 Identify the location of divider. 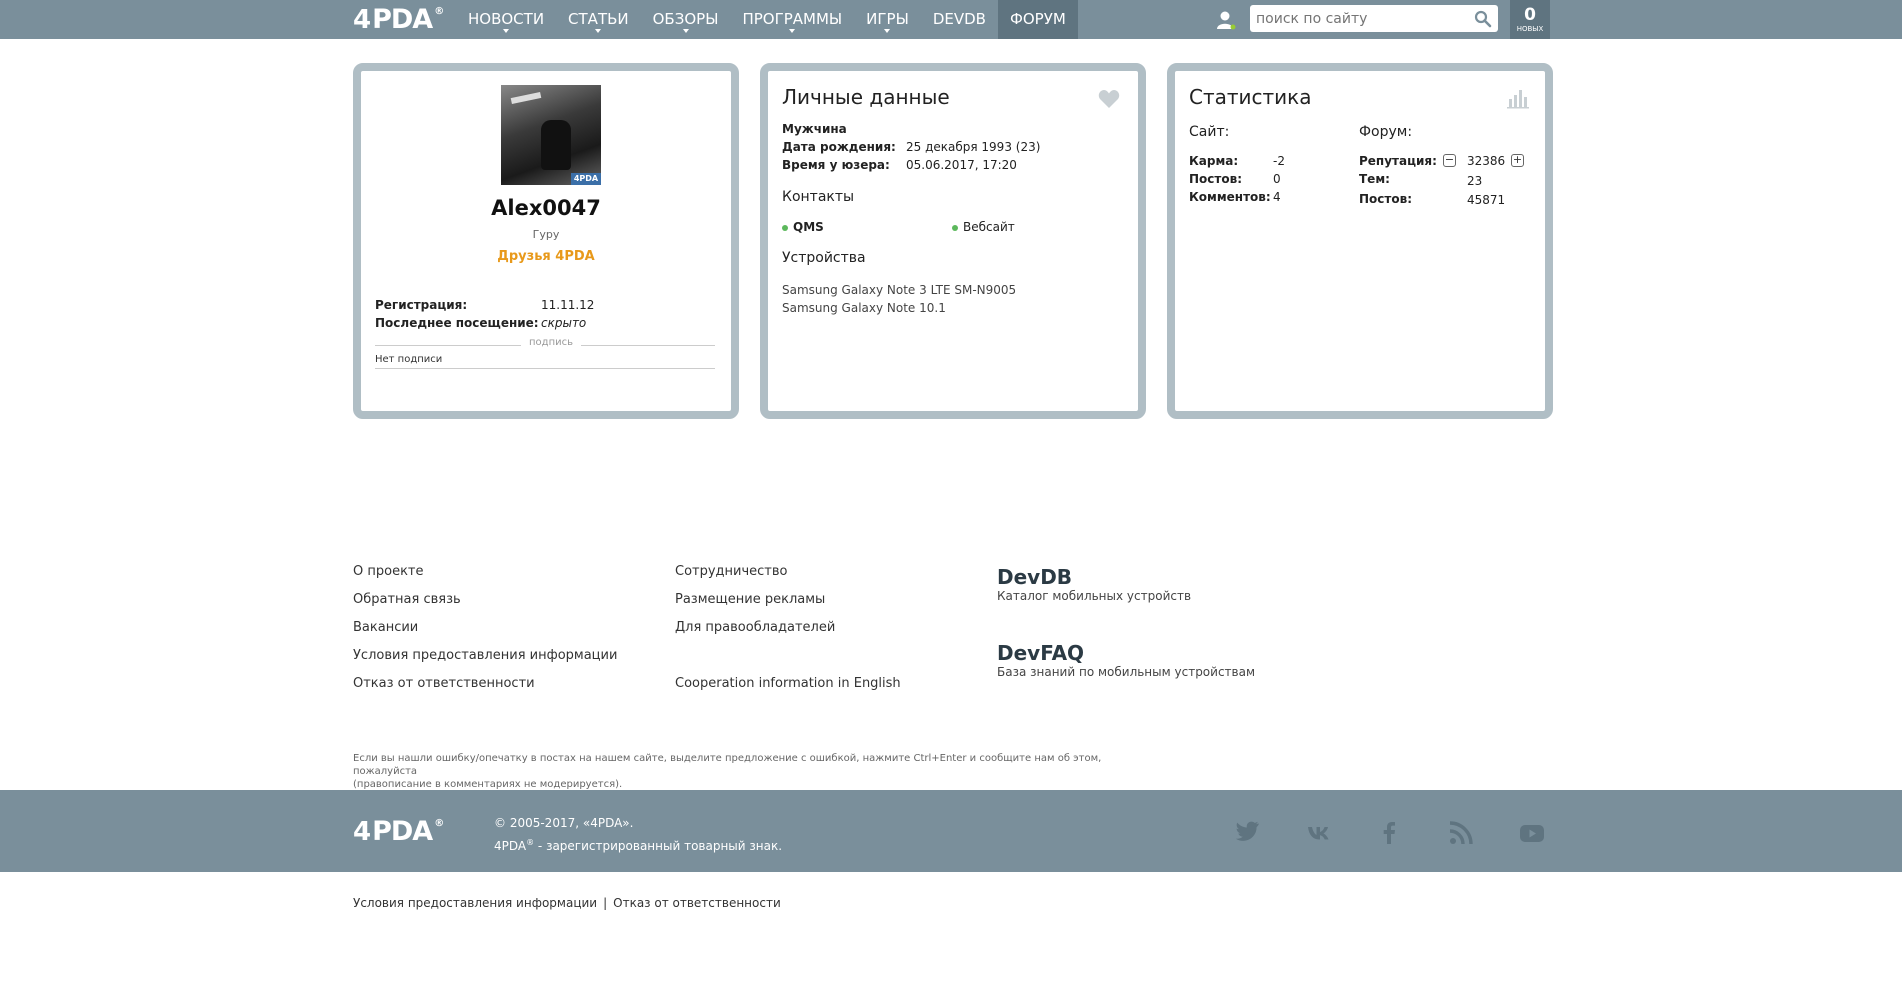
(545, 368).